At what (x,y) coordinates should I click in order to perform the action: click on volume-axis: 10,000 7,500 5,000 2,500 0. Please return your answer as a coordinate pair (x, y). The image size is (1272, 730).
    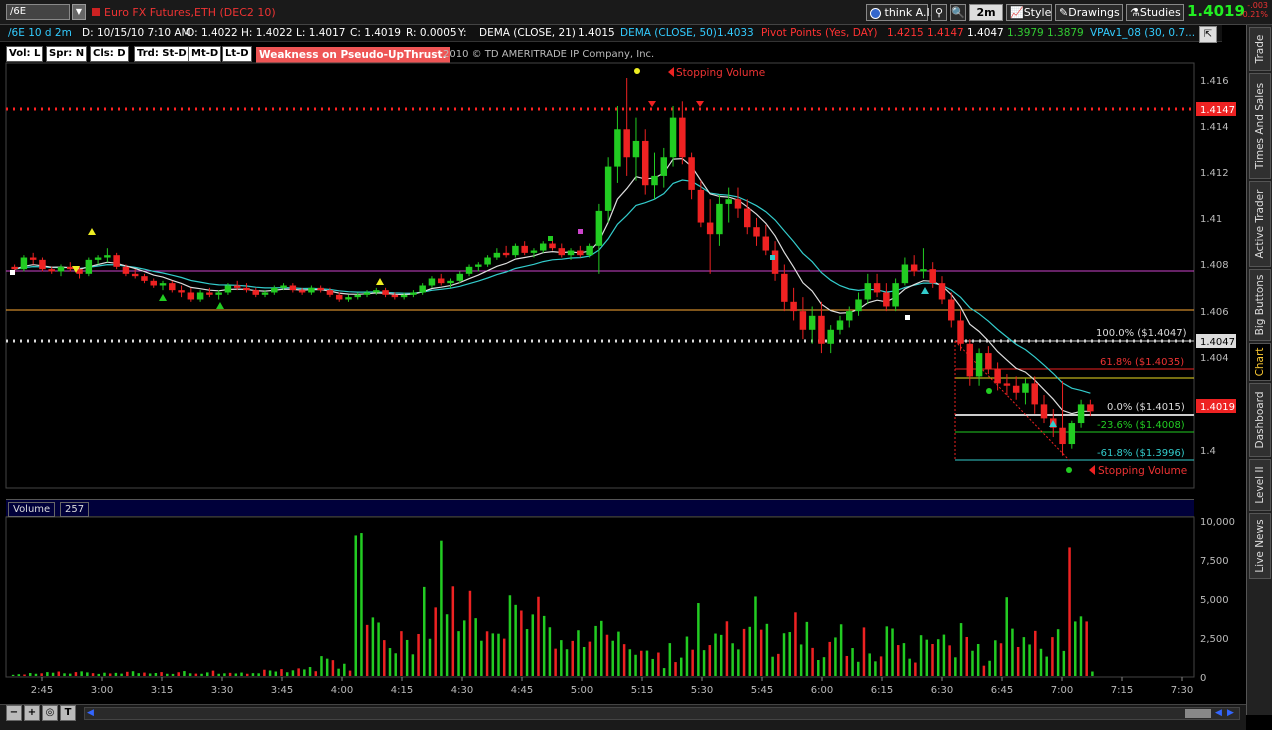
    Looking at the image, I should click on (1217, 600).